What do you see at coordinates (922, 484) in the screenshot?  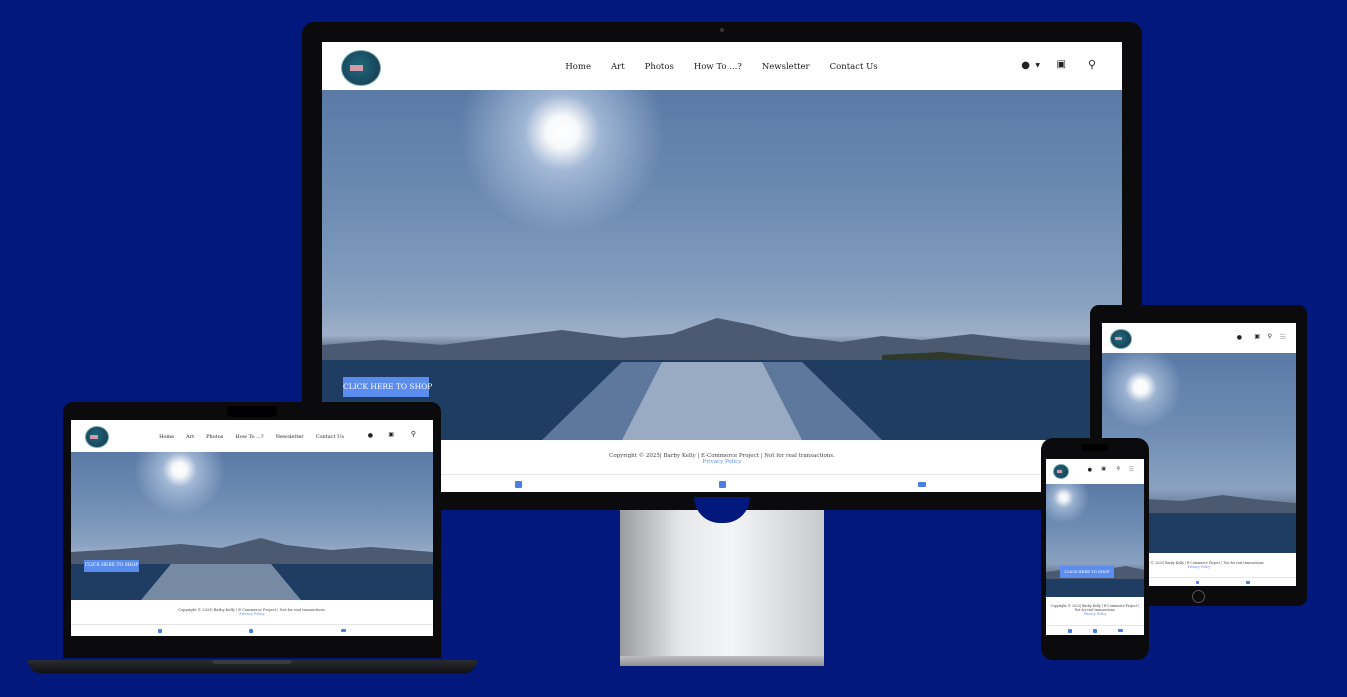 I see `youtube-icon` at bounding box center [922, 484].